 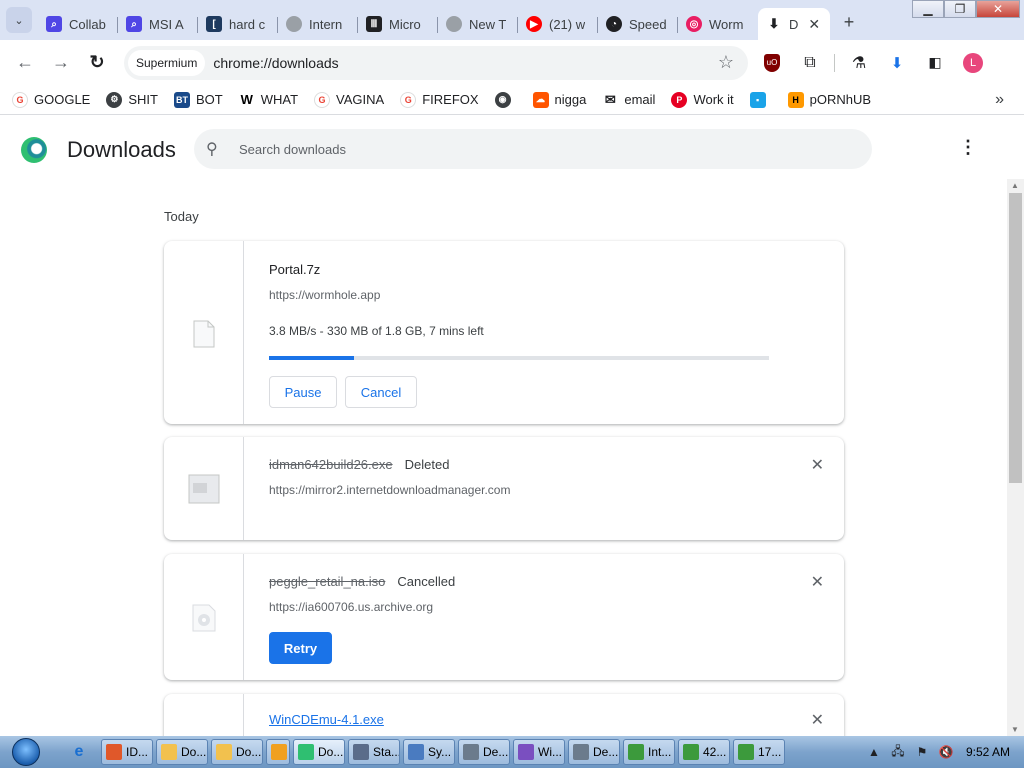 What do you see at coordinates (922, 752) in the screenshot?
I see `action-center-flag-icon: ⚑` at bounding box center [922, 752].